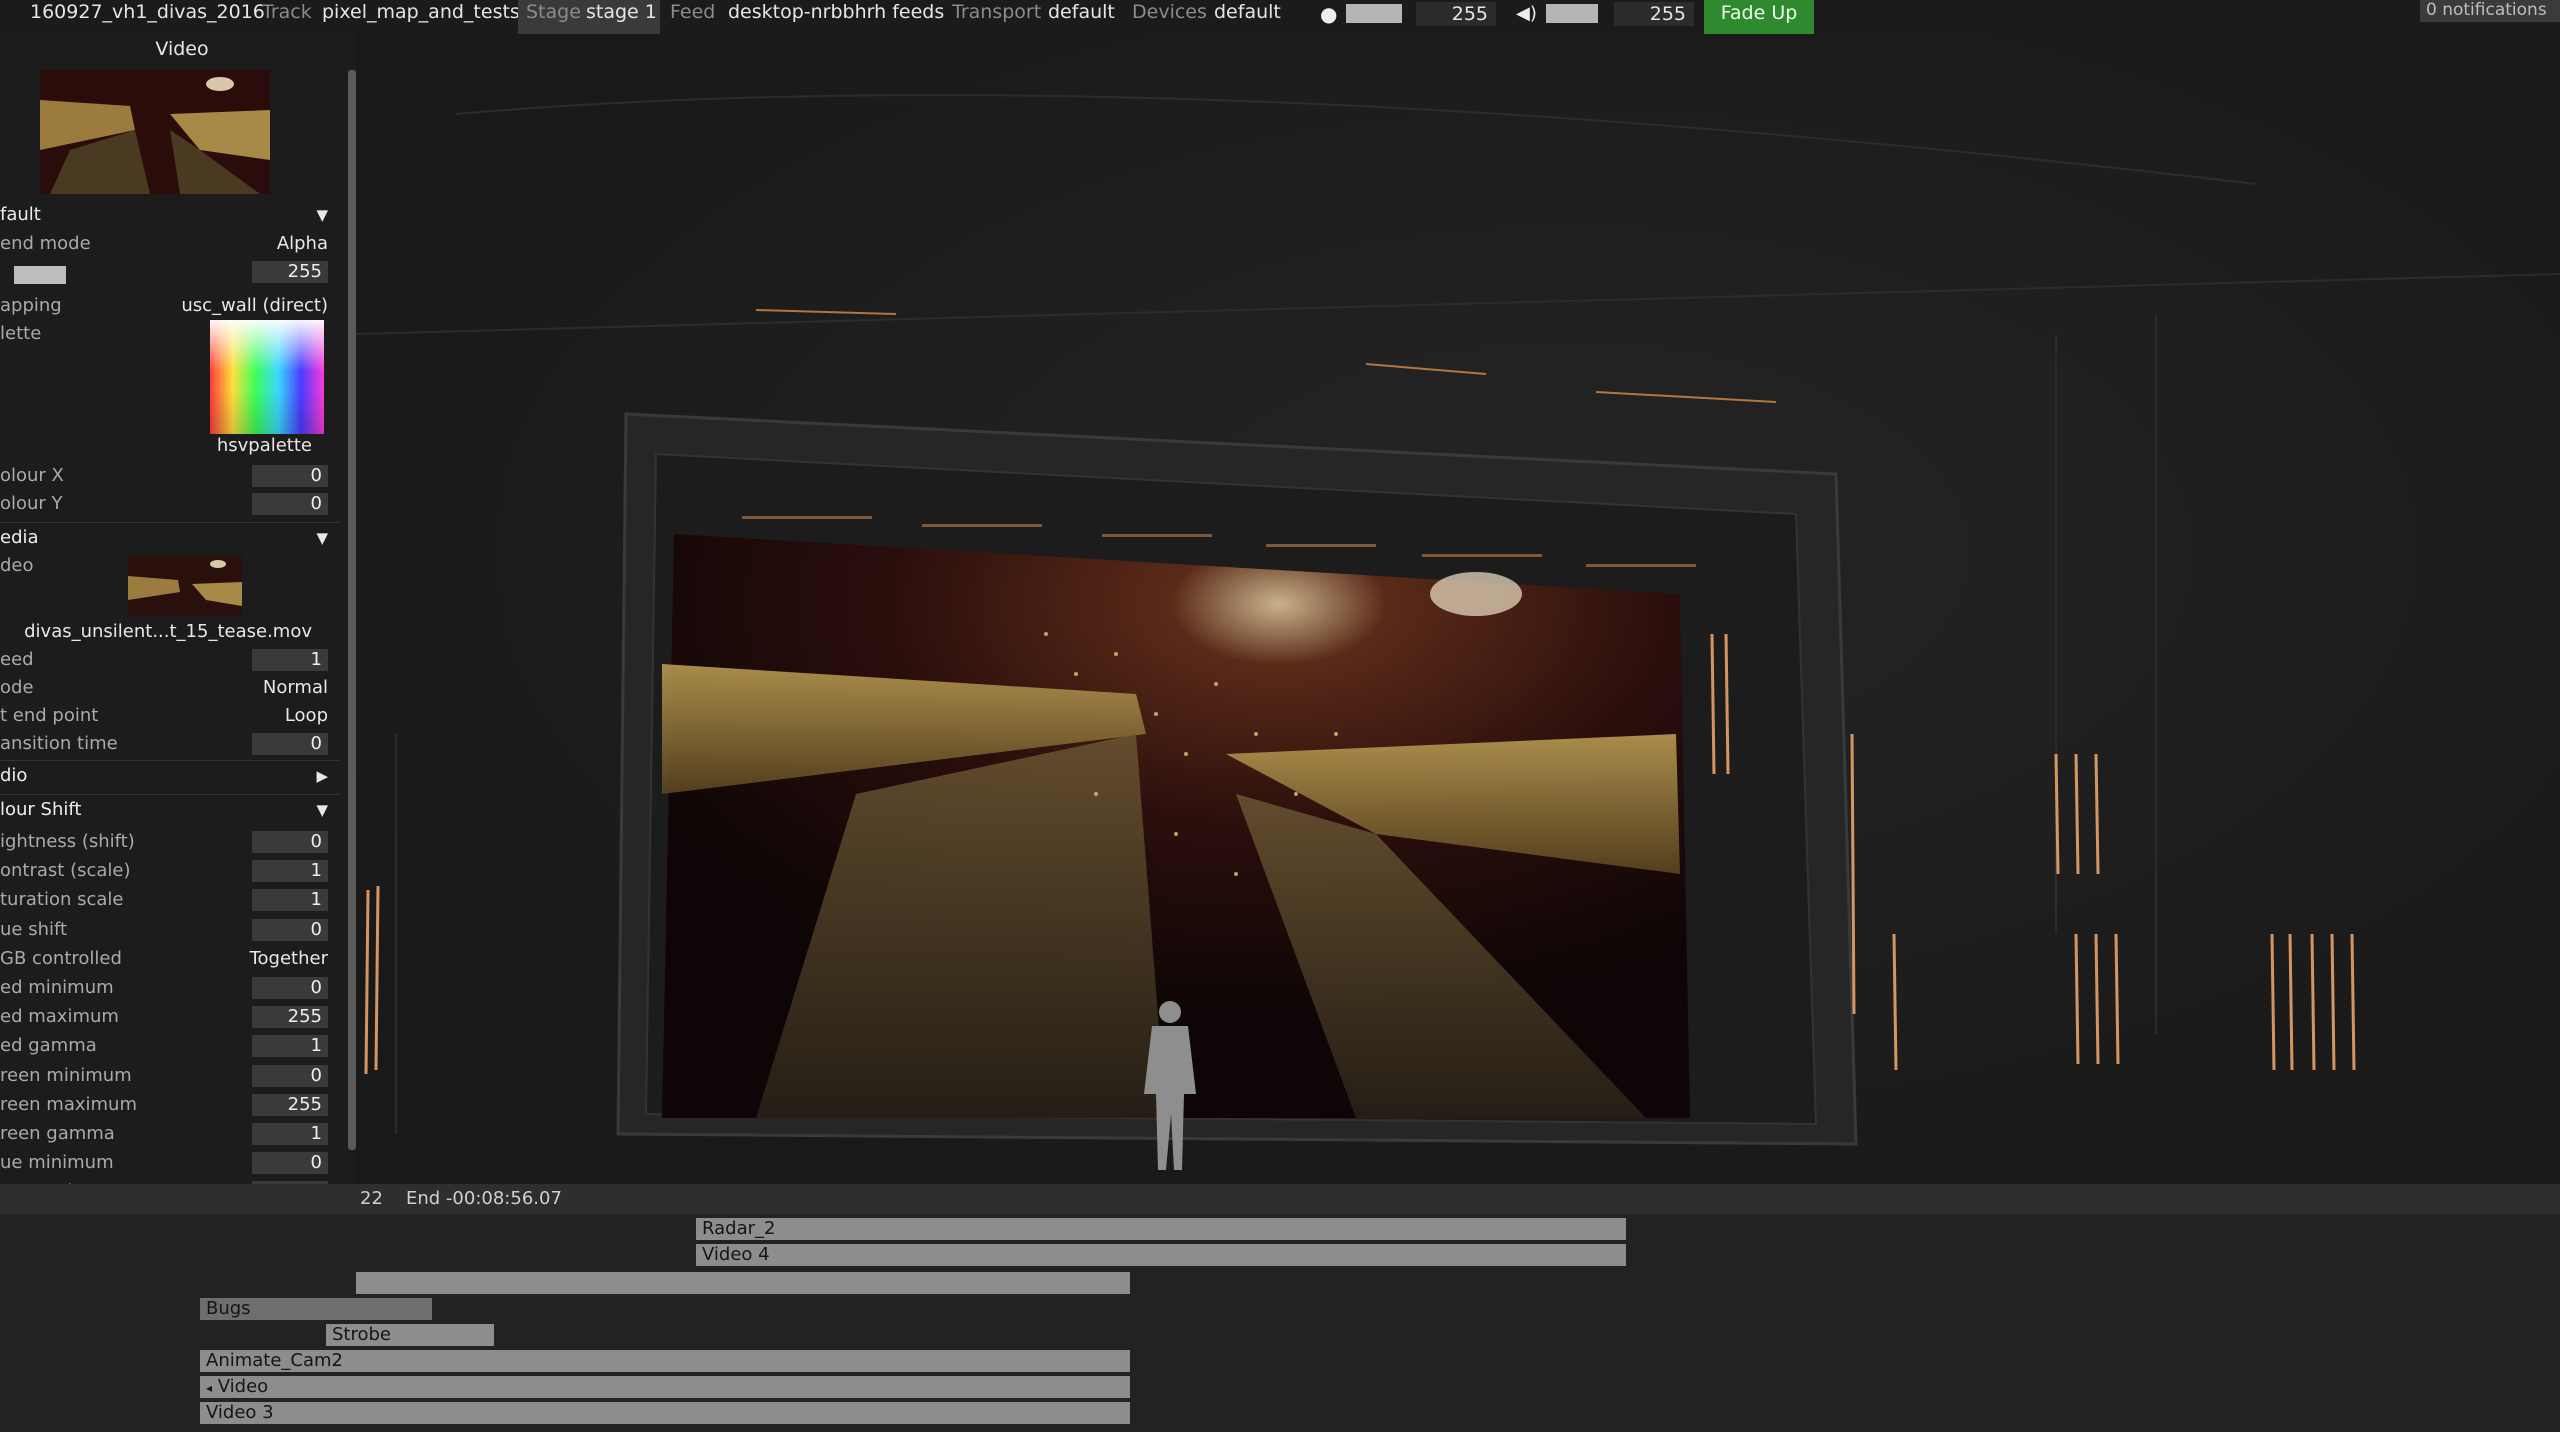 Image resolution: width=2560 pixels, height=1432 pixels. Describe the element at coordinates (1759, 17) in the screenshot. I see `fade-up-button: Fade Up` at that location.